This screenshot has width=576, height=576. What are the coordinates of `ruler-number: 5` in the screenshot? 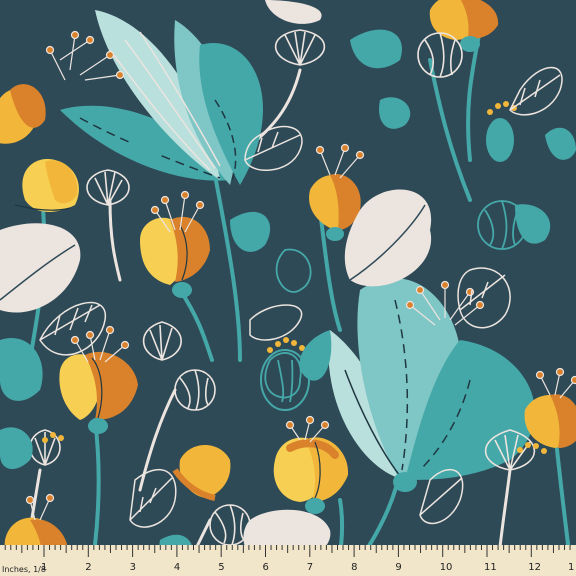 It's located at (221, 567).